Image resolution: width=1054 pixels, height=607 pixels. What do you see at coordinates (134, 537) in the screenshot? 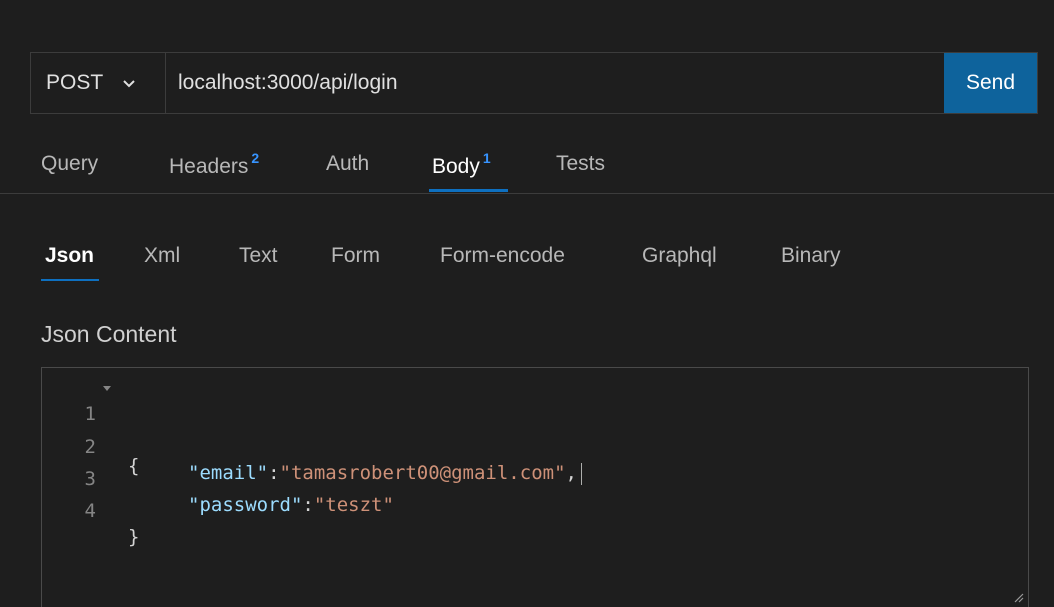
I see `code-text: }` at bounding box center [134, 537].